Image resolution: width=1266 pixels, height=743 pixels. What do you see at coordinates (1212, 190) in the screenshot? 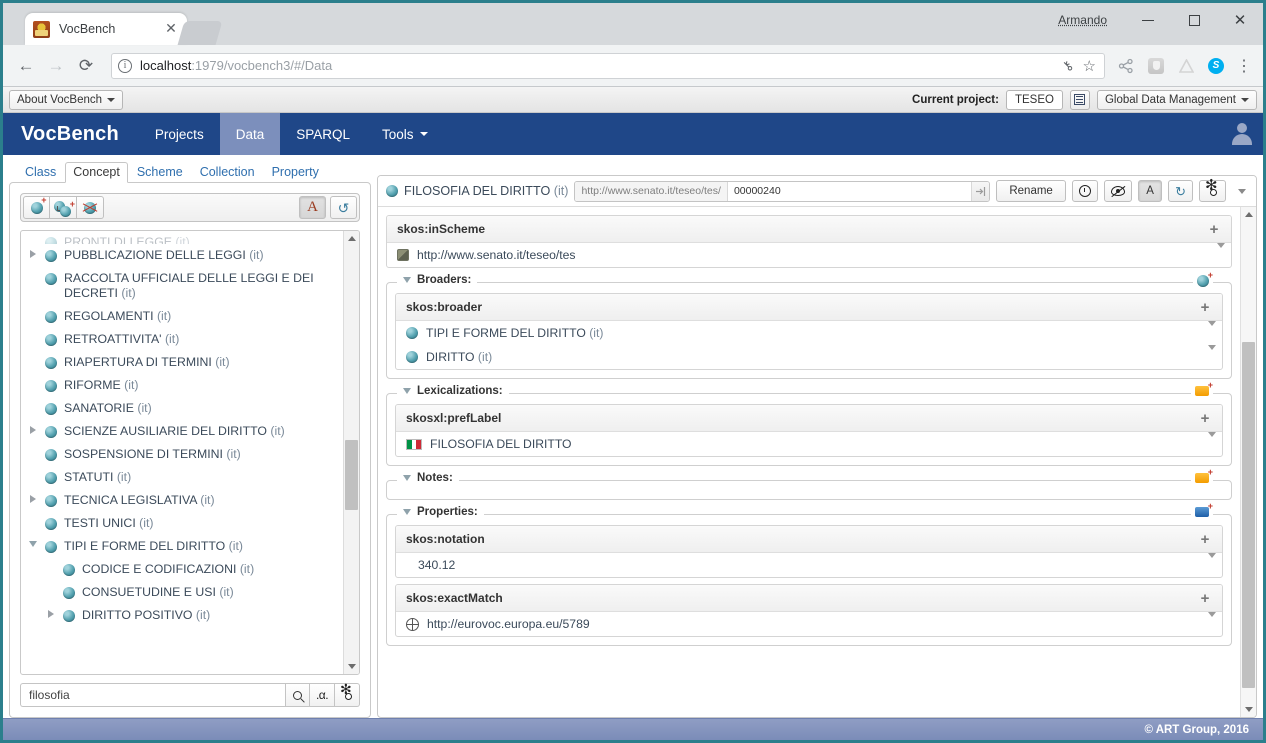
I see `resource-settings-button` at bounding box center [1212, 190].